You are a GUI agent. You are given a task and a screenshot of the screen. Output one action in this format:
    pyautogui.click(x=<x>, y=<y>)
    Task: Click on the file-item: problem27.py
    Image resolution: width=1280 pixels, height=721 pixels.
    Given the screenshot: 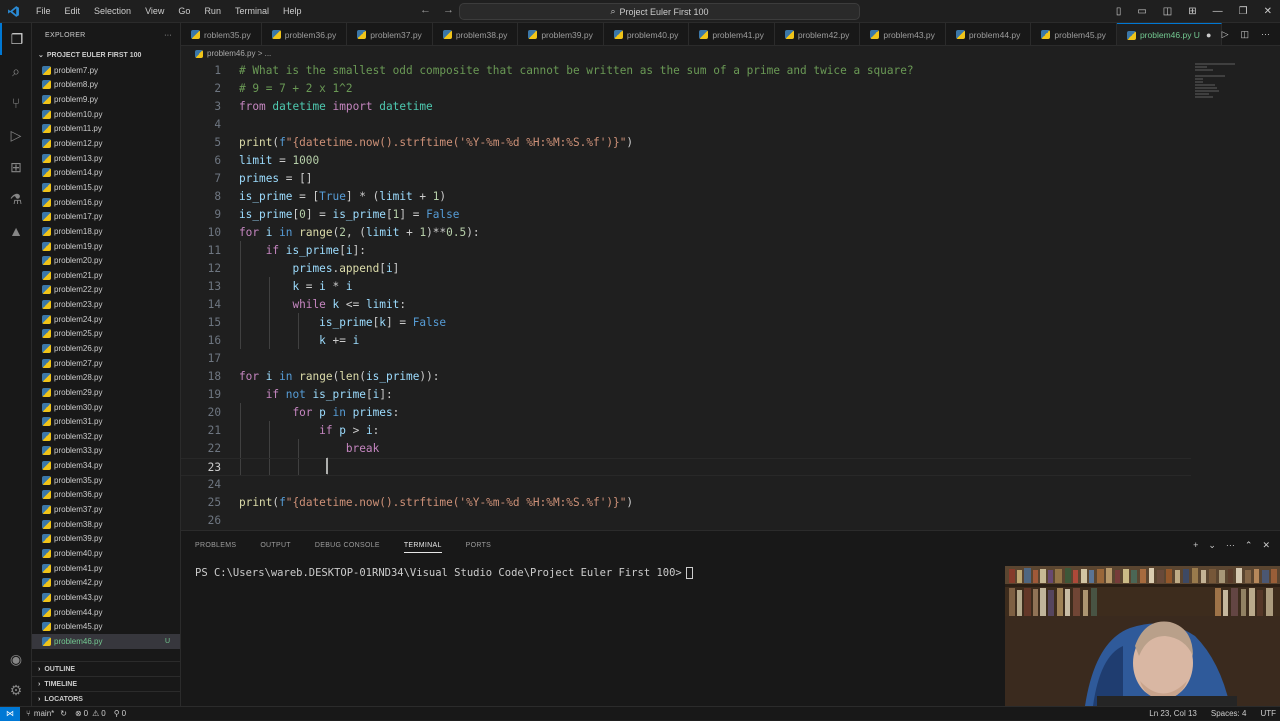 What is the action you would take?
    pyautogui.click(x=106, y=363)
    